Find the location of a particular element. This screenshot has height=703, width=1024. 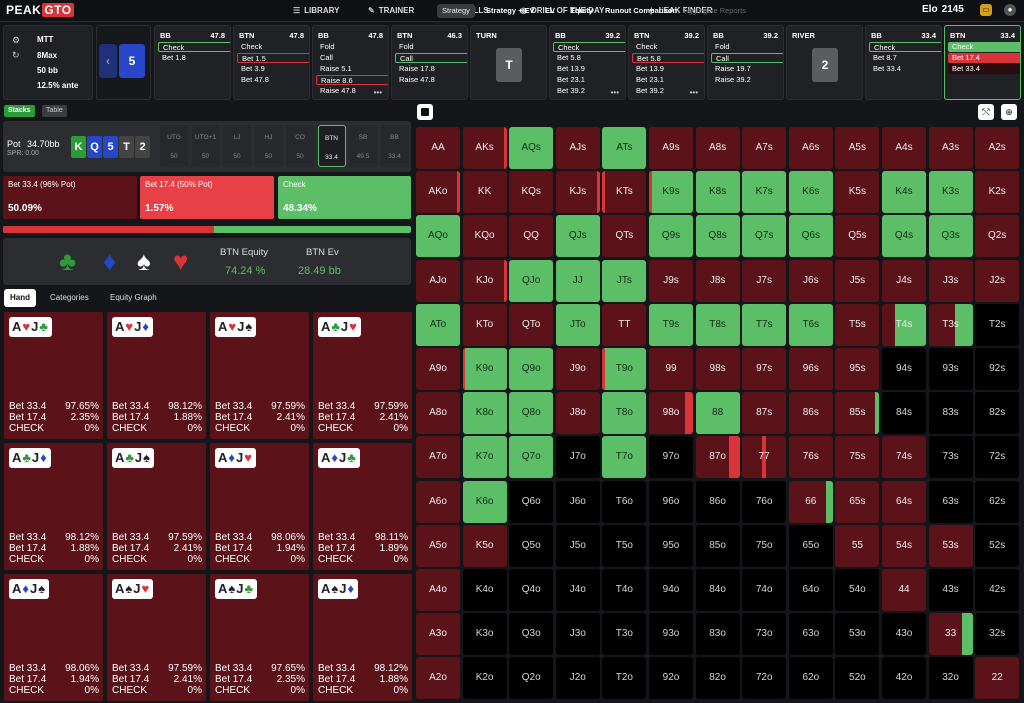

hand-cell-83s: 83s is located at coordinates (950, 413).